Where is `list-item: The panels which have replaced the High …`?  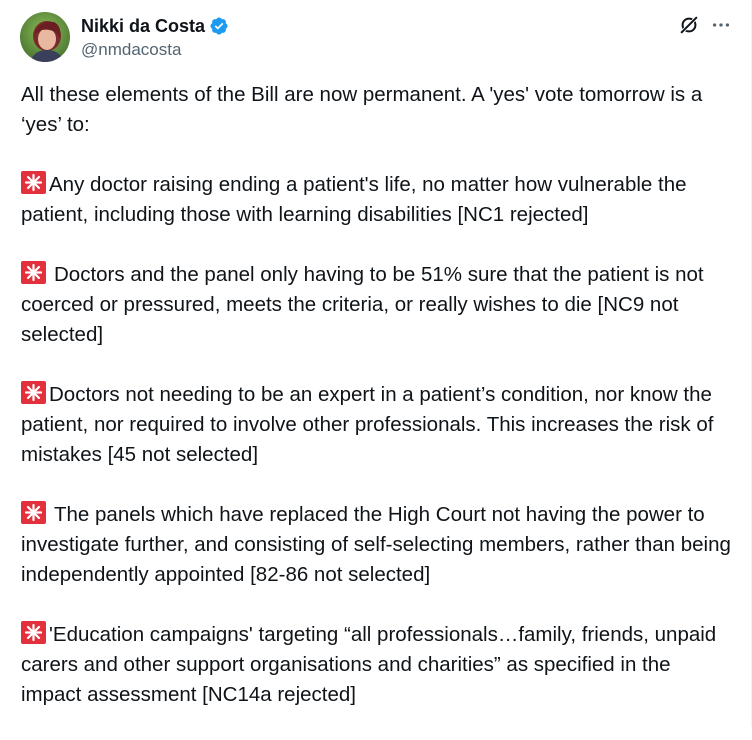
list-item: The panels which have replaced the High … is located at coordinates (378, 545).